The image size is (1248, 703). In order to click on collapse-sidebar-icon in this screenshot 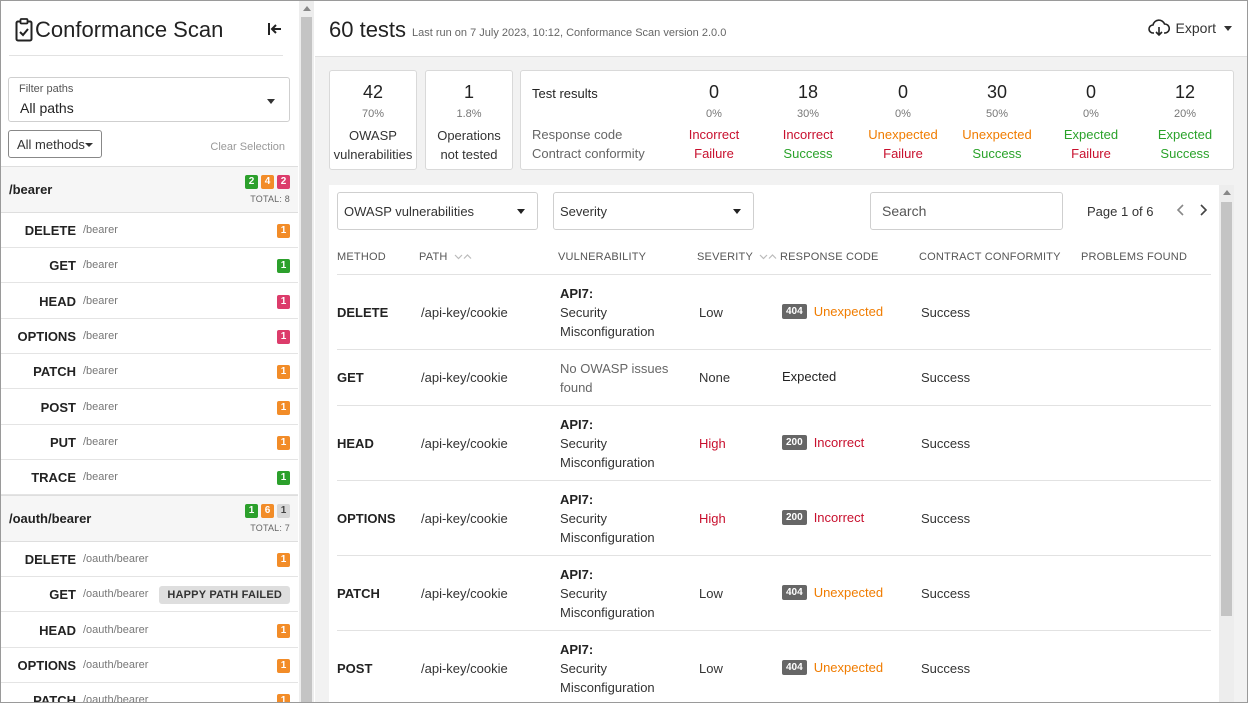, I will do `click(275, 29)`.